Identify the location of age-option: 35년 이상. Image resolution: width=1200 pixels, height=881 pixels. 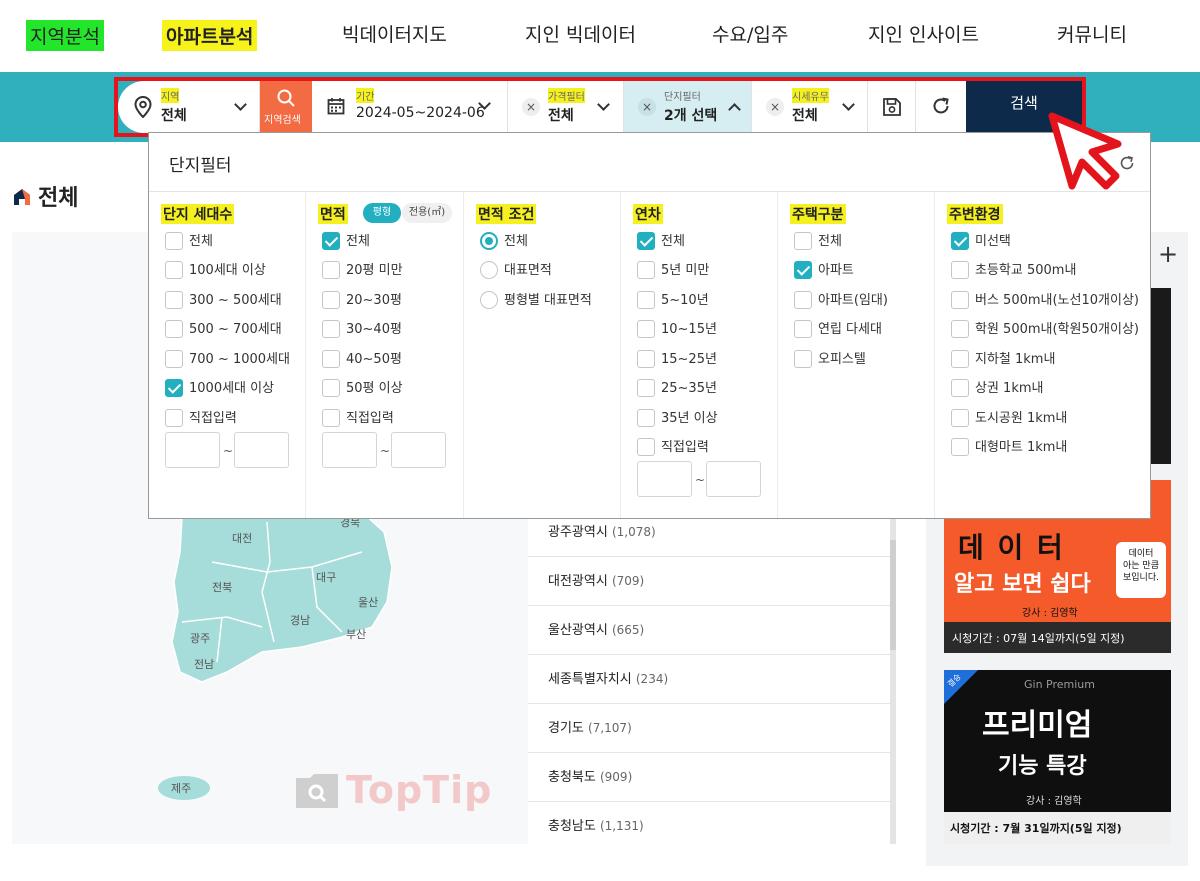
(677, 418).